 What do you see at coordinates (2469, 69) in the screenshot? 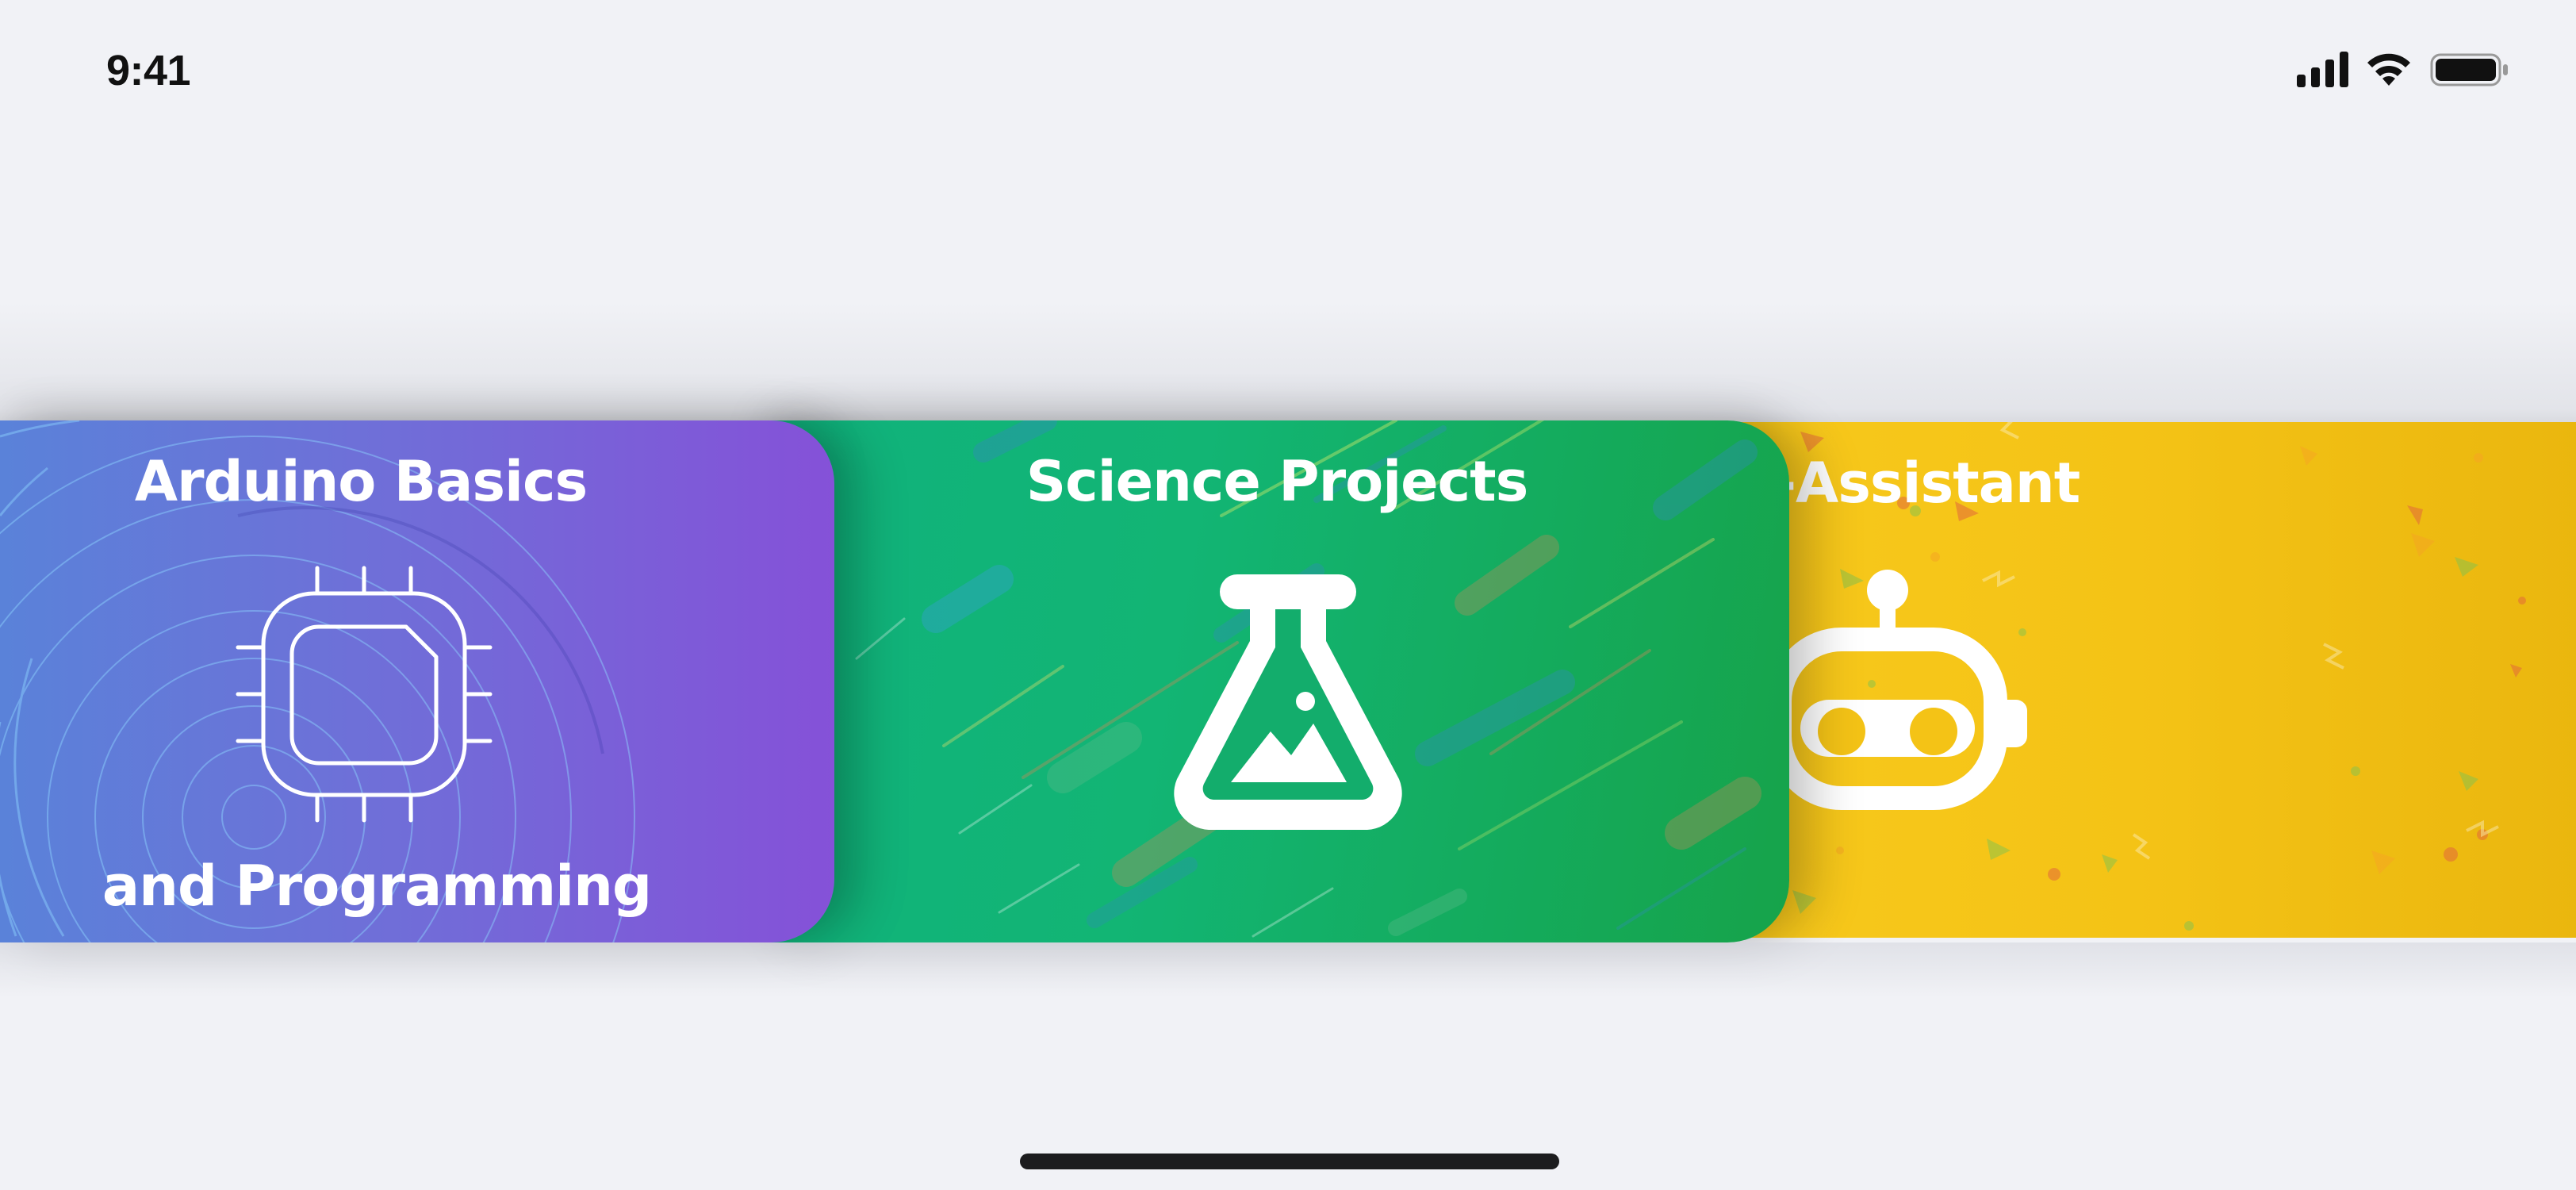
I see `battery-icon` at bounding box center [2469, 69].